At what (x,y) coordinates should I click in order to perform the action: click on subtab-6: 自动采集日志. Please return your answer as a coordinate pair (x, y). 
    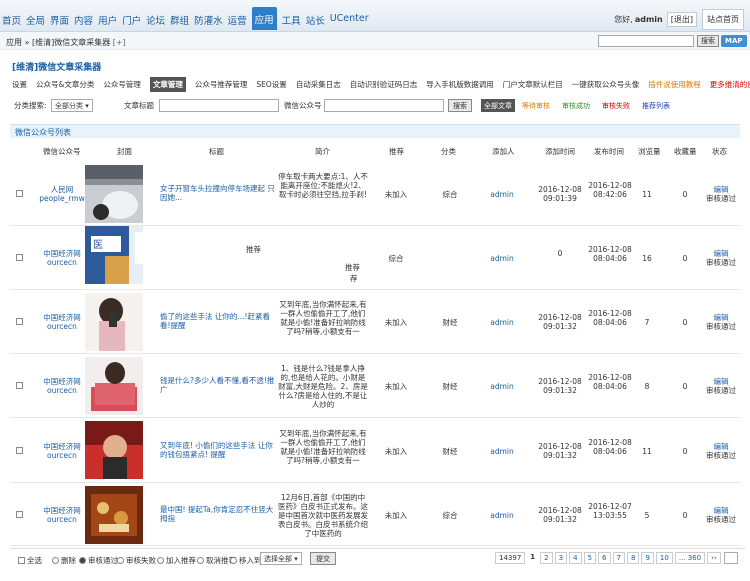
    Looking at the image, I should click on (318, 84).